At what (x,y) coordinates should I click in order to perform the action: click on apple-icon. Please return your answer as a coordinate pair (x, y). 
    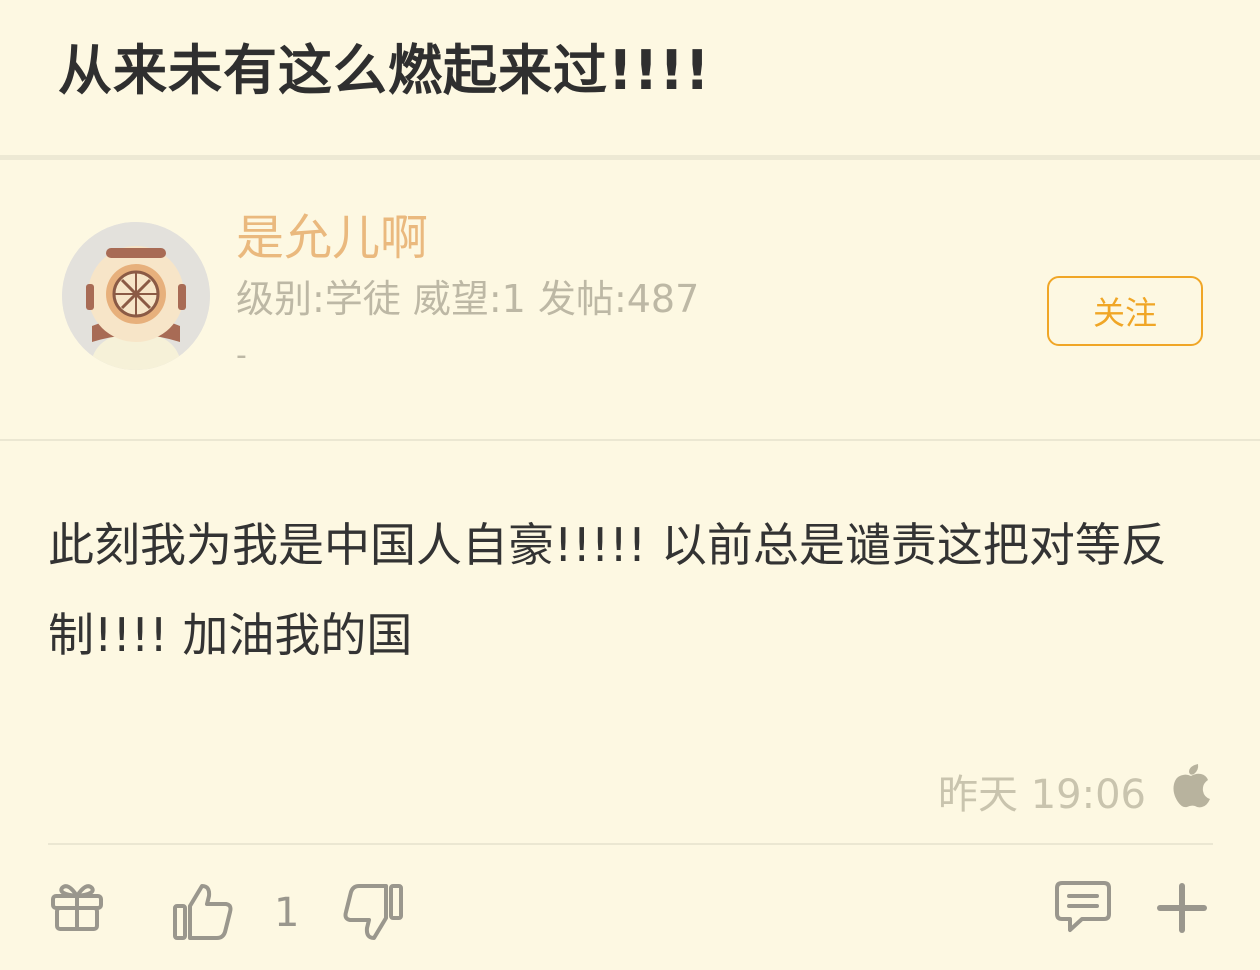
    Looking at the image, I should click on (1191, 786).